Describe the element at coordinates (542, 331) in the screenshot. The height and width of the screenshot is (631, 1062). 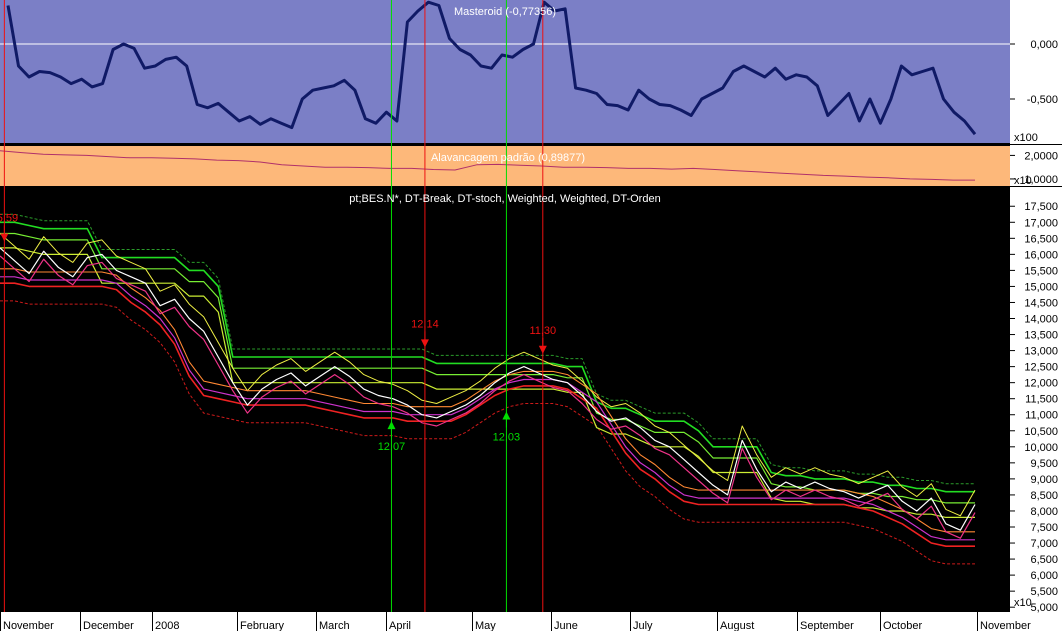
I see `sell-signal-label: 11,30` at that location.